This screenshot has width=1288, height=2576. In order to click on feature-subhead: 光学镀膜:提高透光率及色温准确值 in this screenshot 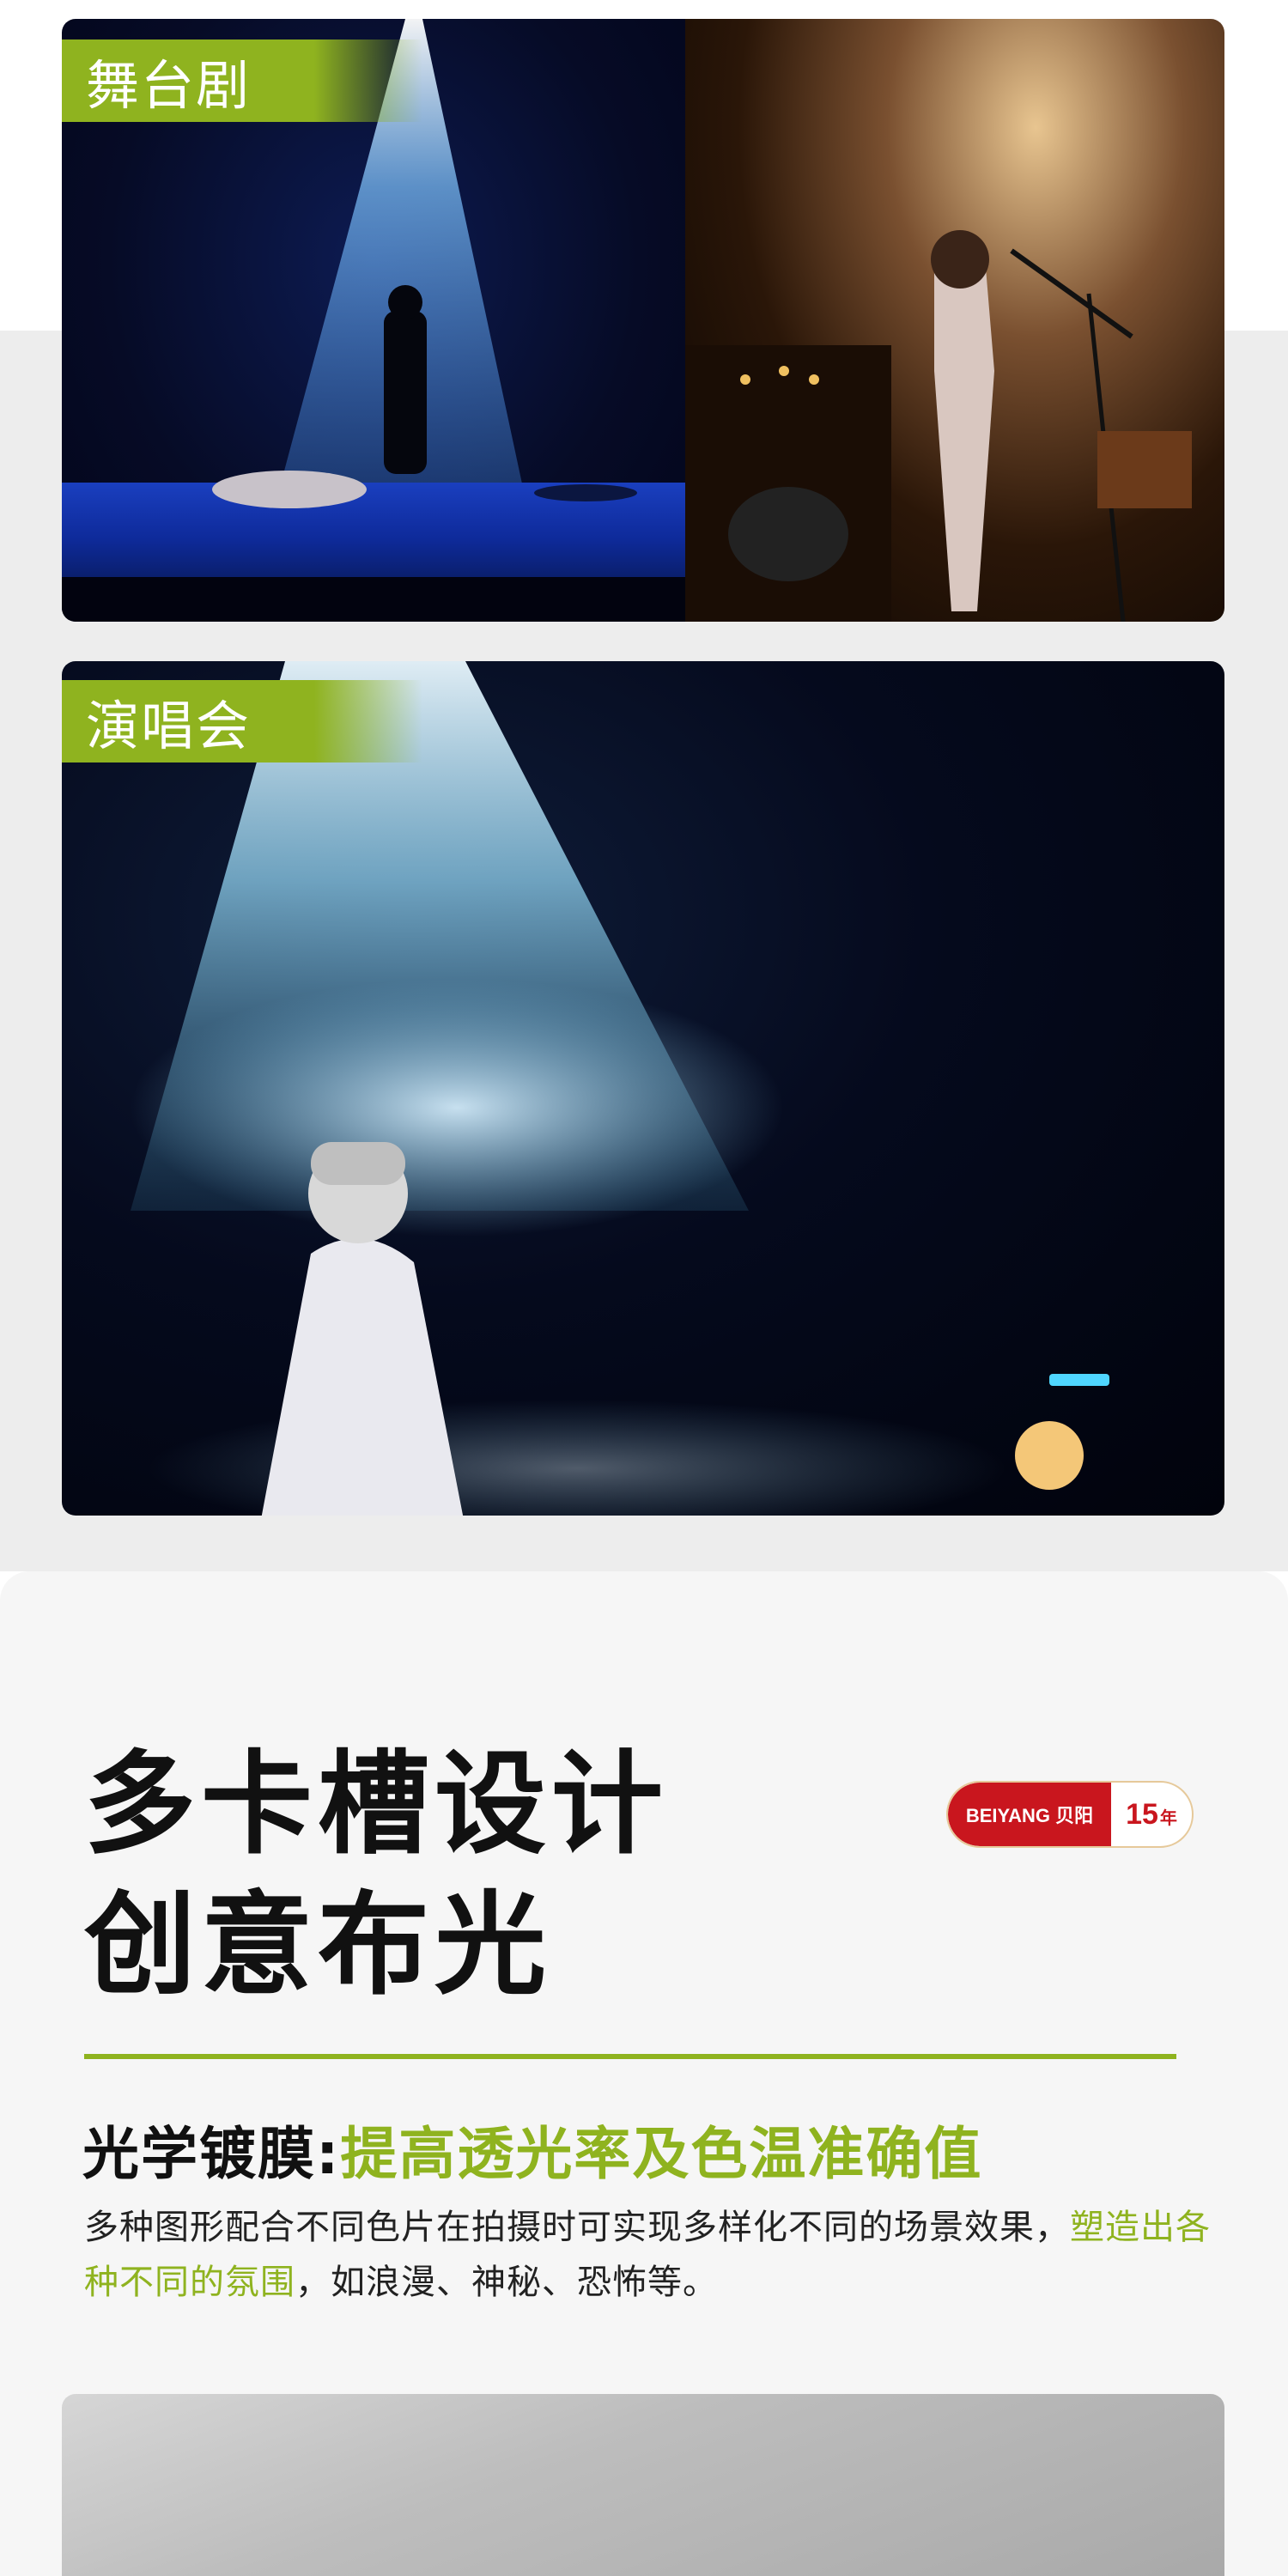, I will do `click(532, 2149)`.